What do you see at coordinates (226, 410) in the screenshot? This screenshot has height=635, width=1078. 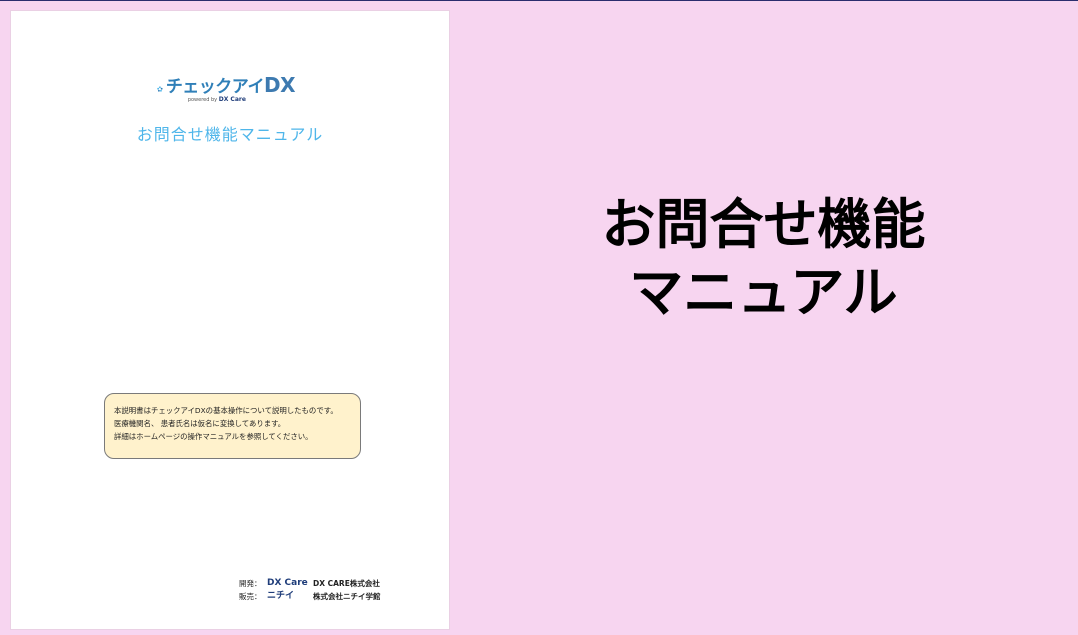 I see `notice-line: 本説明書はチェックアイDXの基本操作について説明したものです。` at bounding box center [226, 410].